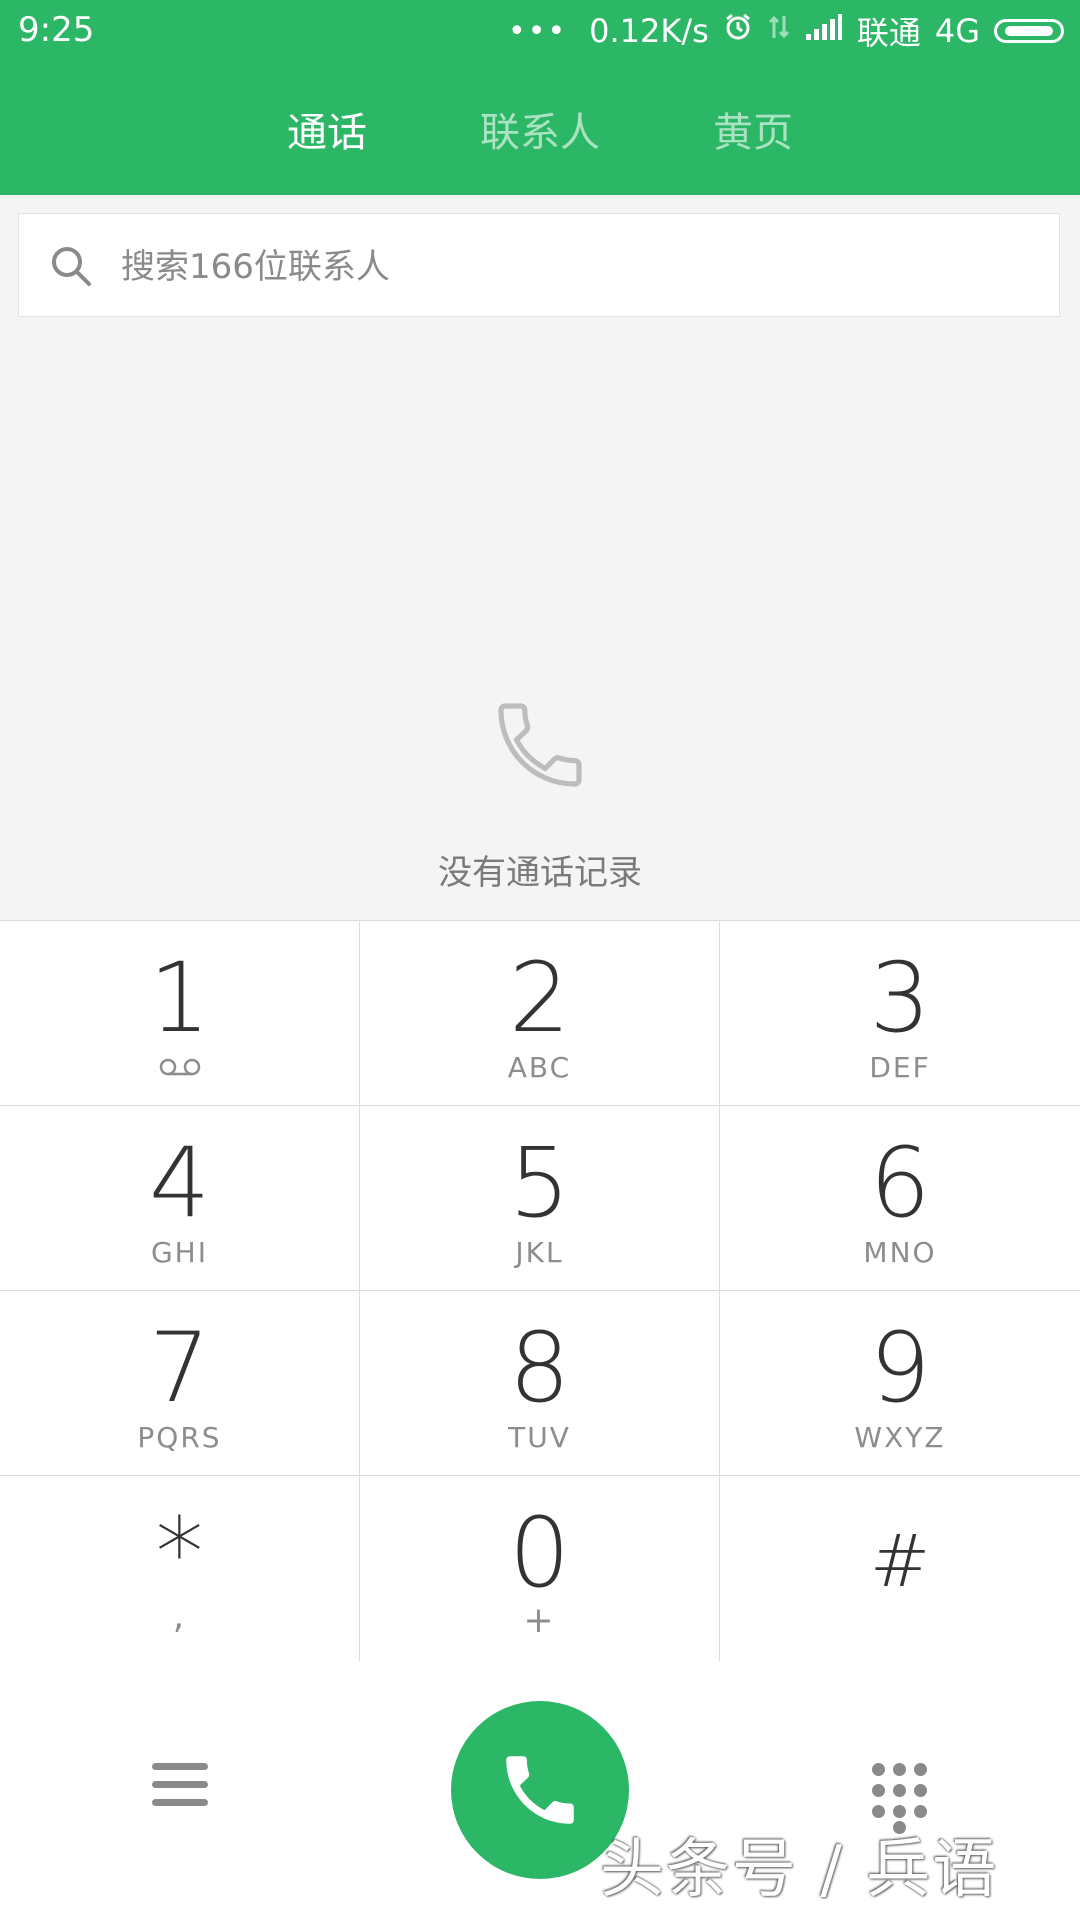 The image size is (1080, 1920). Describe the element at coordinates (1029, 31) in the screenshot. I see `battery-icon` at that location.